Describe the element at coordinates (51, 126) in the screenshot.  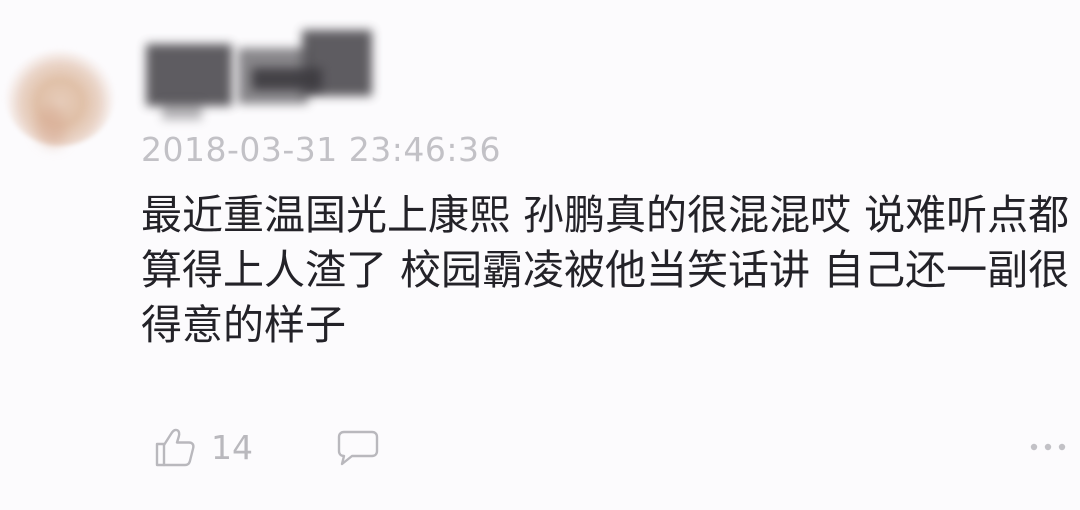
I see `avatar-blur` at that location.